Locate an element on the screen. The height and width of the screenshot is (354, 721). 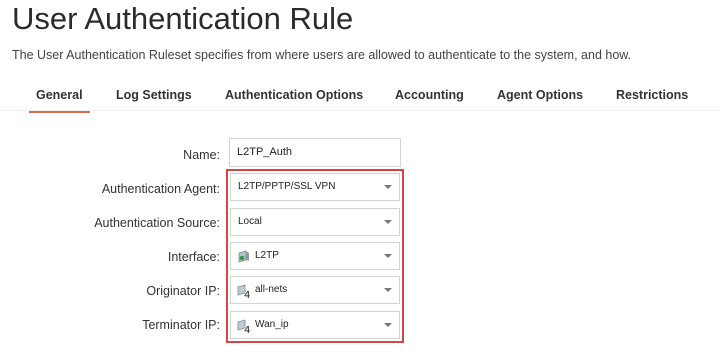
highlight-box is located at coordinates (315, 256).